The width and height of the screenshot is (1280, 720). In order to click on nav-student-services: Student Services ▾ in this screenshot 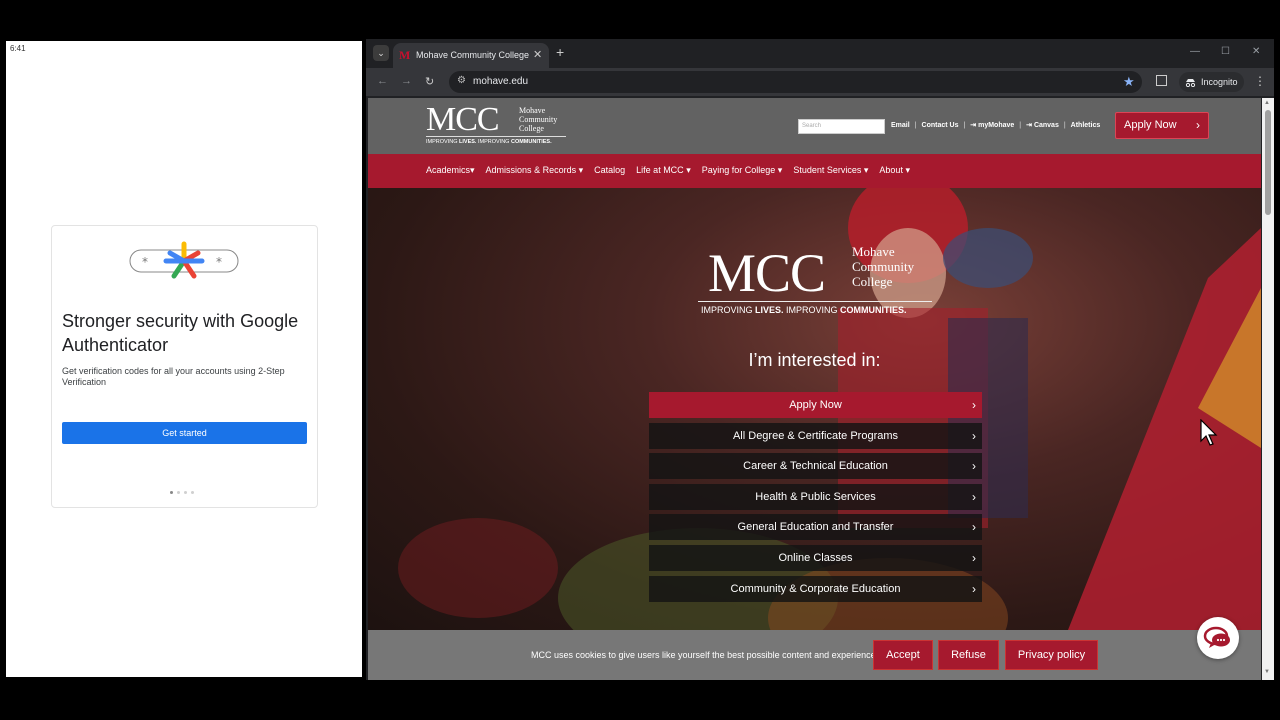, I will do `click(830, 170)`.